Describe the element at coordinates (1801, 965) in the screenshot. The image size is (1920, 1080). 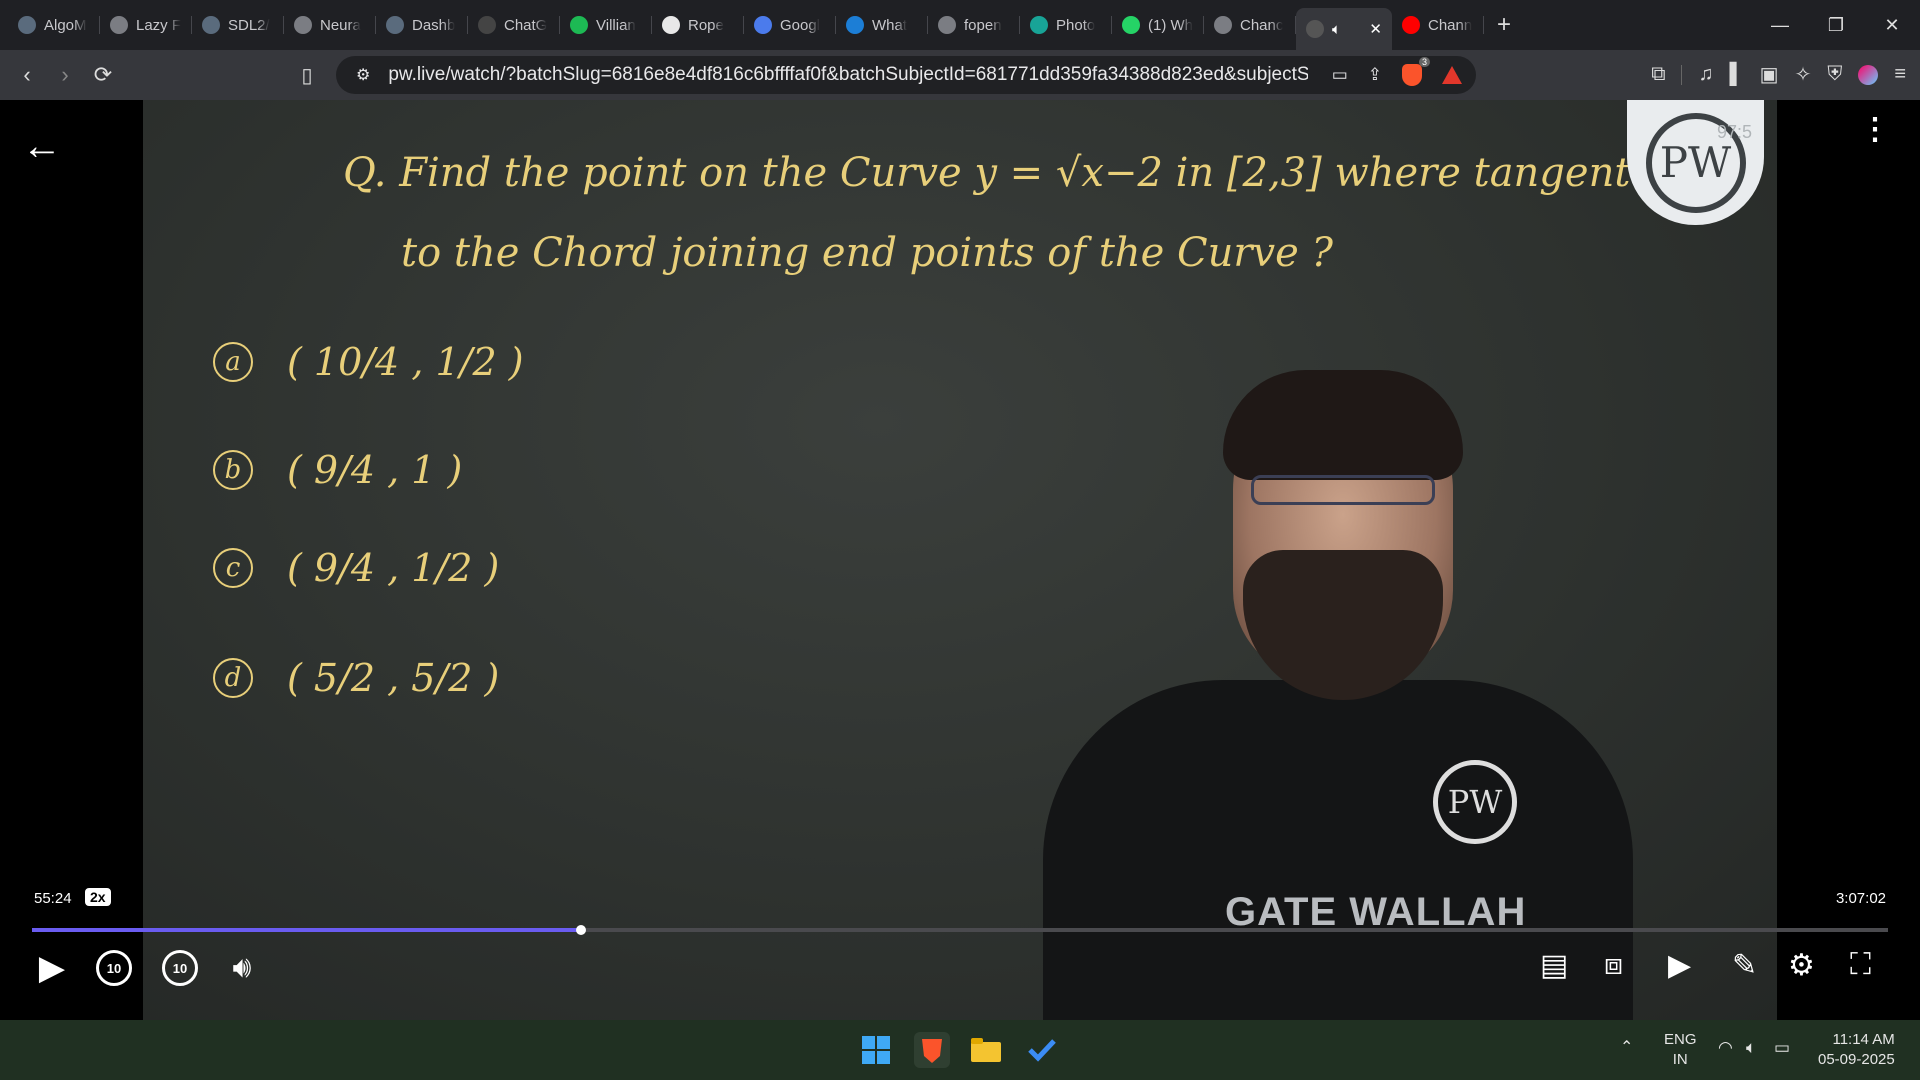
I see `settings-gear-icon: ⚙` at that location.